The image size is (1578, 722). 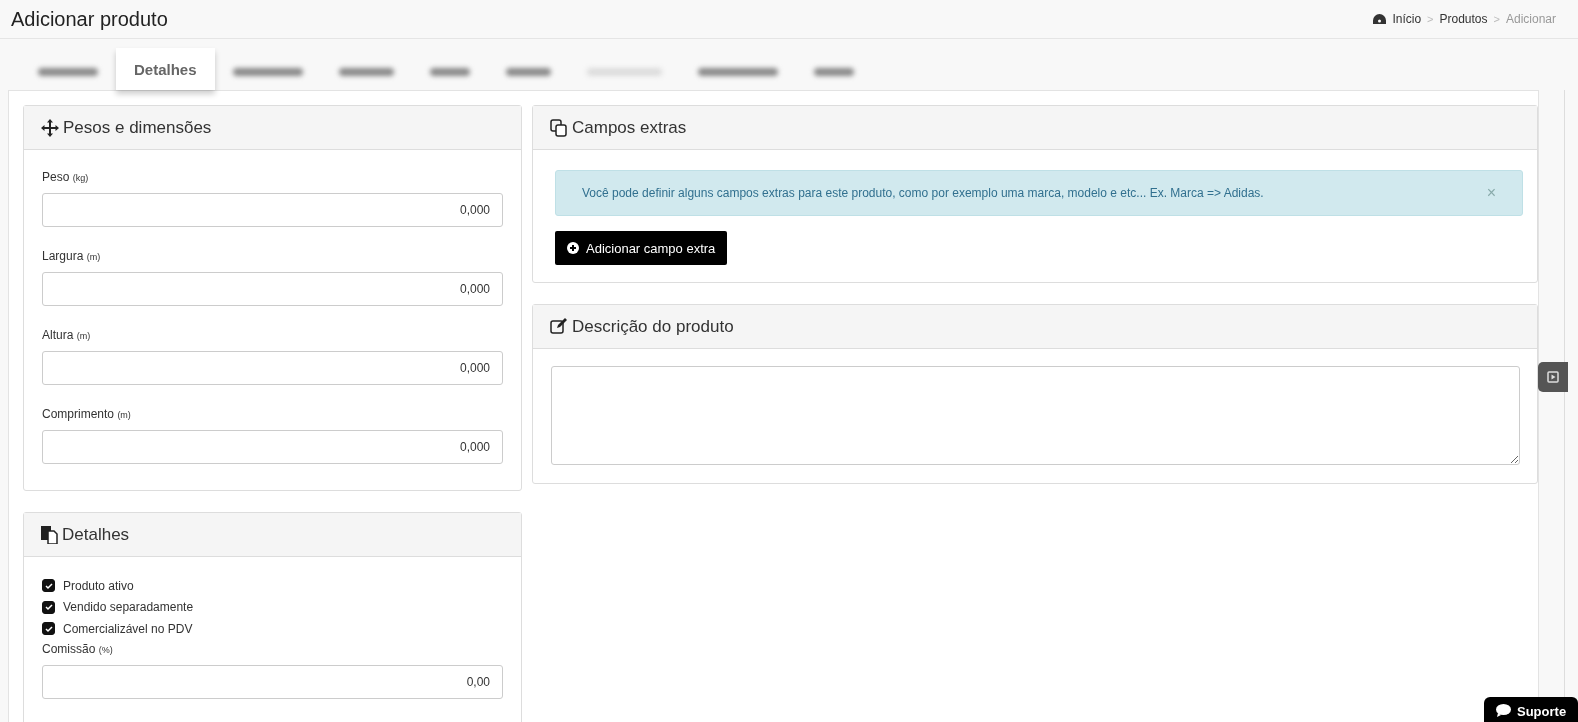 I want to click on description-textarea, so click(x=1035, y=415).